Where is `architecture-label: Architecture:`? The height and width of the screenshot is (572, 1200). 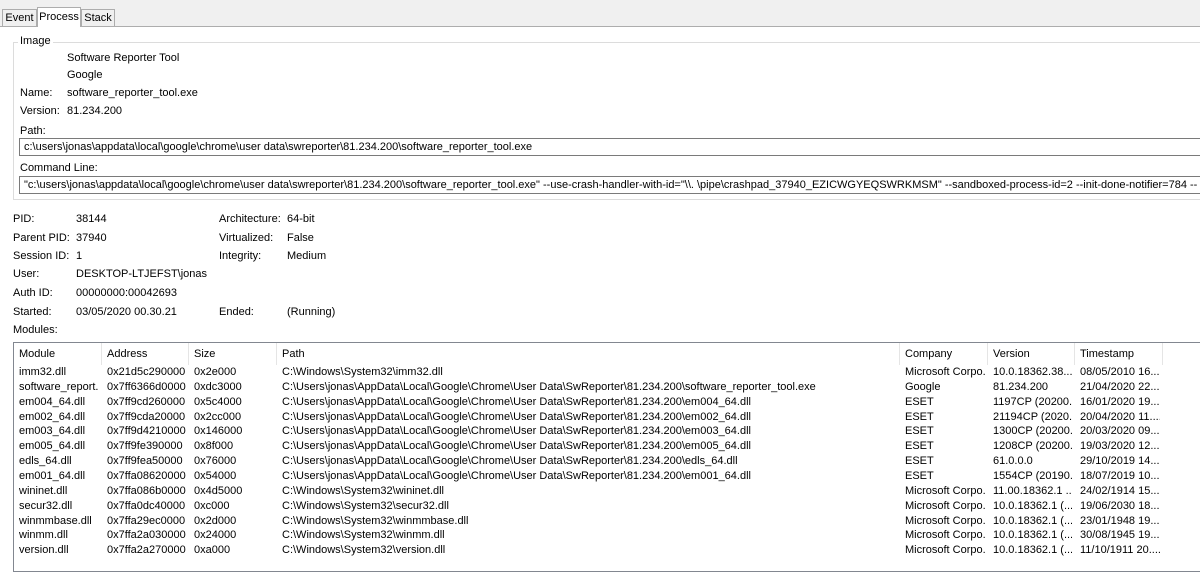 architecture-label: Architecture: is located at coordinates (250, 219).